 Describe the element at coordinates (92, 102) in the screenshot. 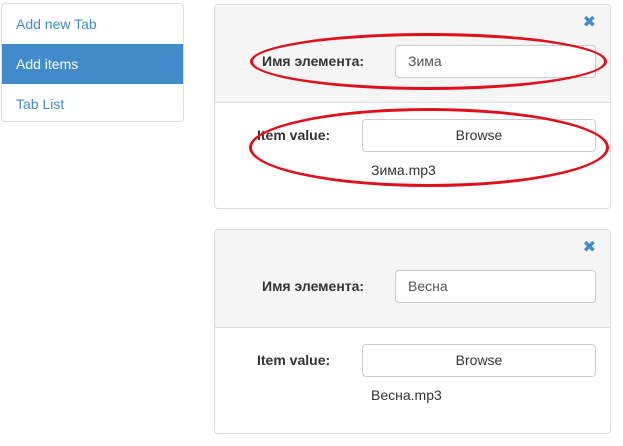

I see `sidebar-item-tab-list: Tab List` at that location.